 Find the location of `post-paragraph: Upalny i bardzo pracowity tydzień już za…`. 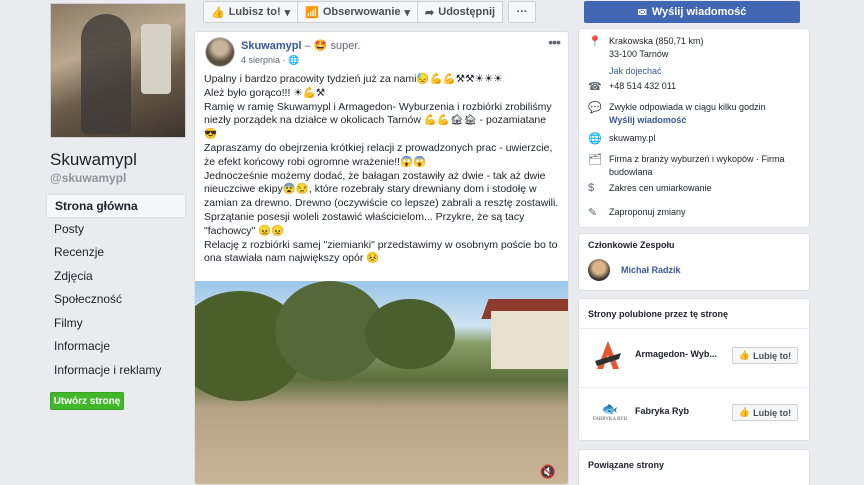

post-paragraph: Upalny i bardzo pracowity tydzień już za… is located at coordinates (353, 79).